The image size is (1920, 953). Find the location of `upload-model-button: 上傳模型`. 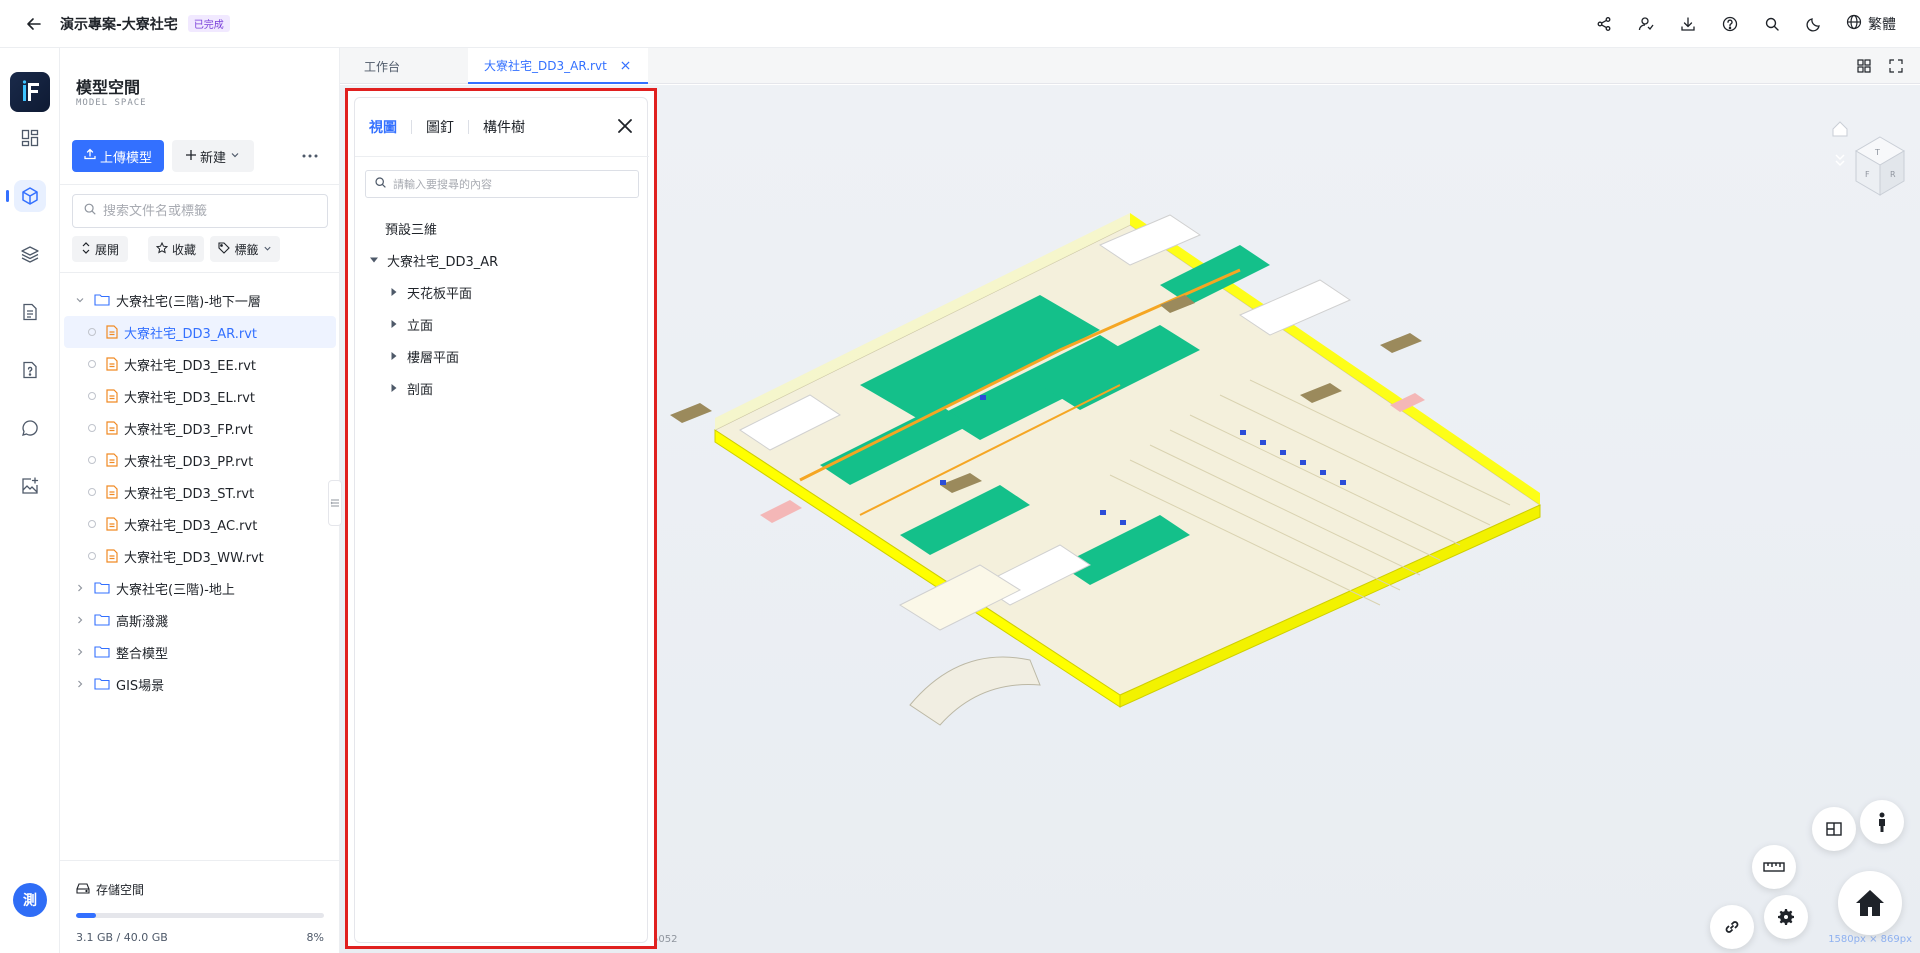

upload-model-button: 上傳模型 is located at coordinates (118, 156).